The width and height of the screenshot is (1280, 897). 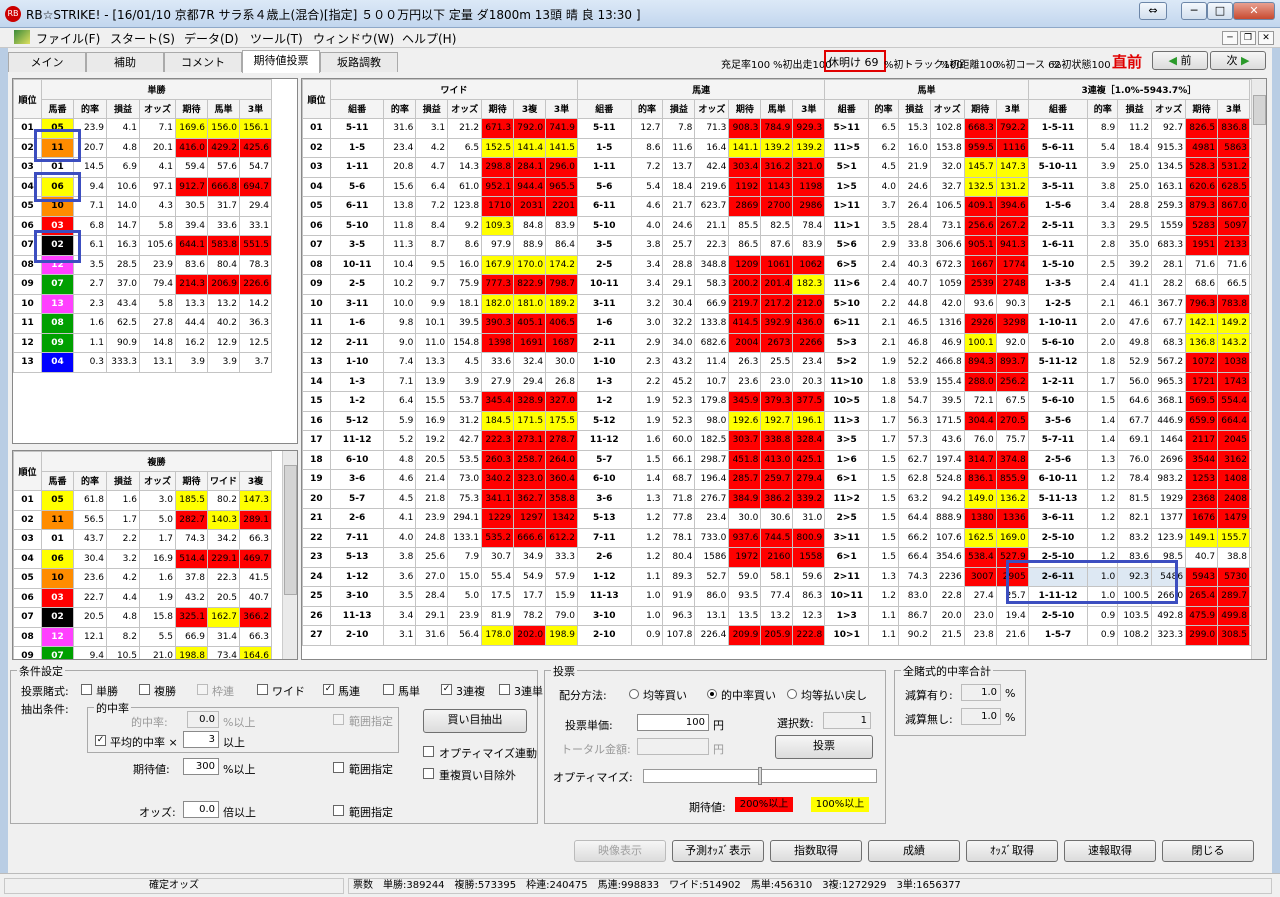 I want to click on menu-data: データ(D), so click(x=211, y=38).